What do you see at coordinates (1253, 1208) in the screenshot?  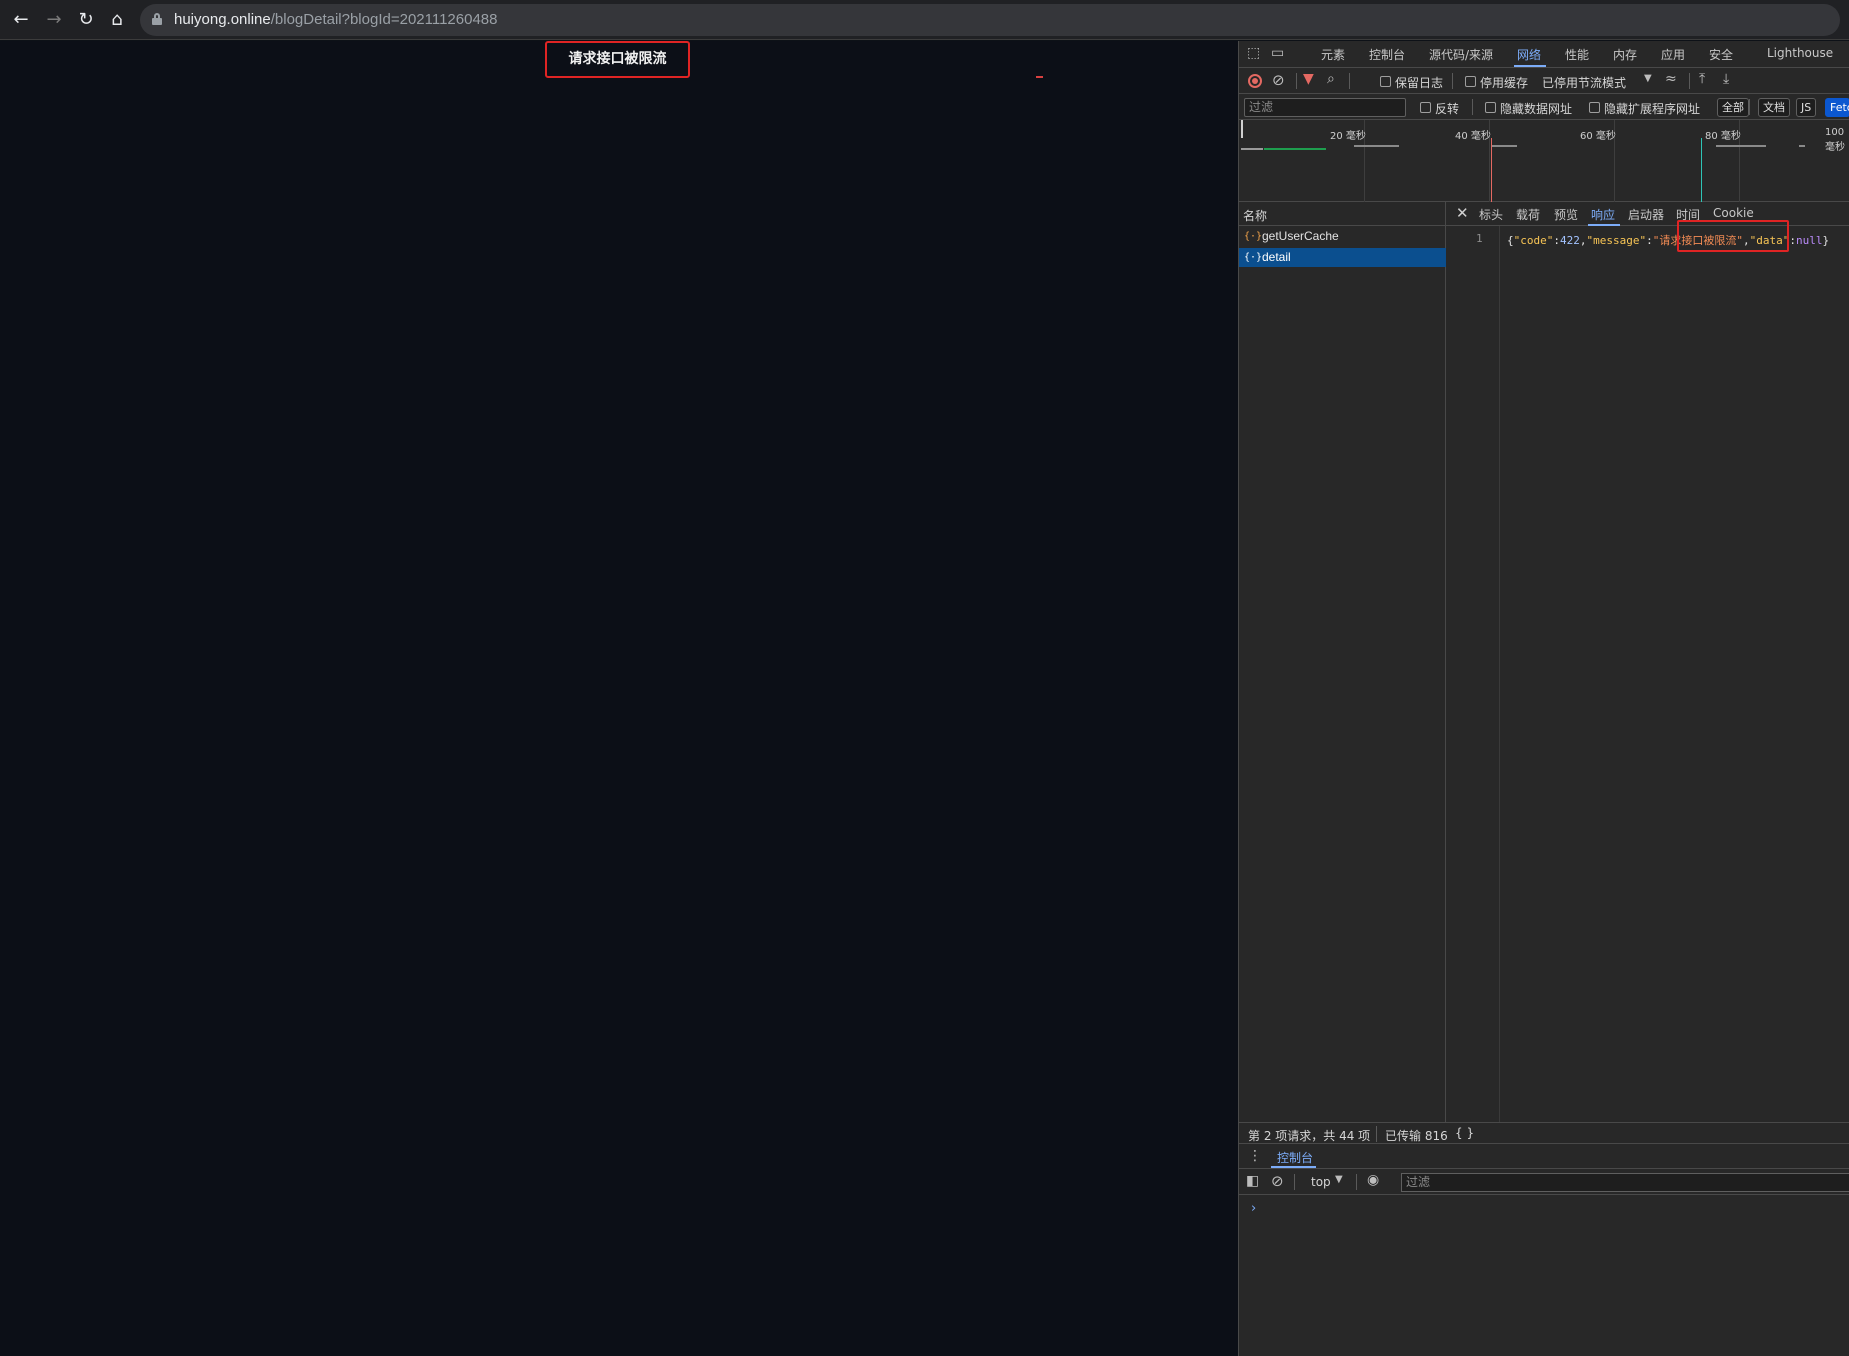 I see `console-prompt: ›` at bounding box center [1253, 1208].